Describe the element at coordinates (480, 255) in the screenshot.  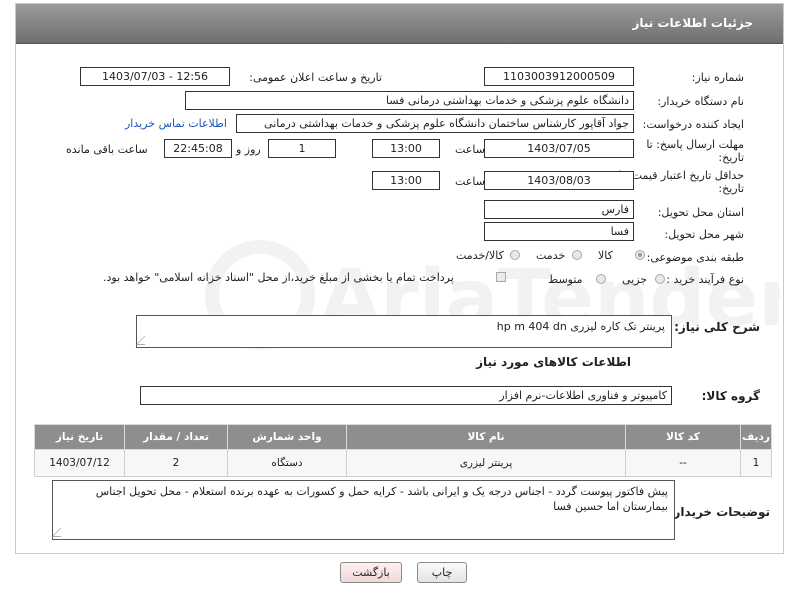
I see `category-both-label: کالا/خدمت` at that location.